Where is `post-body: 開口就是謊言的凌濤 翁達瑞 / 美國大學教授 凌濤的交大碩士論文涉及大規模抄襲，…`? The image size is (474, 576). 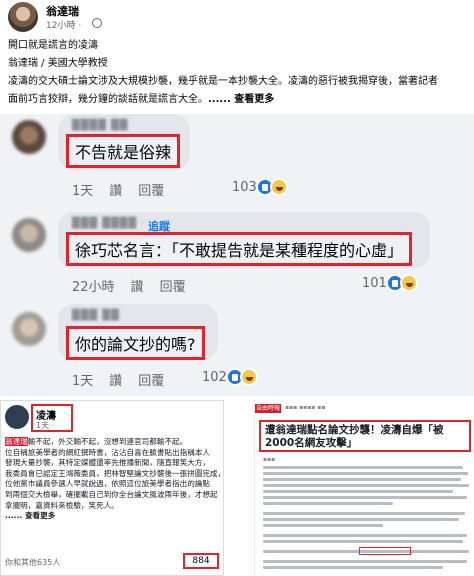
post-body: 開口就是謊言的凌濤 翁達瑞 / 美國大學教授 凌濤的交大碩士論文涉及大規模抄襲，… is located at coordinates (238, 75).